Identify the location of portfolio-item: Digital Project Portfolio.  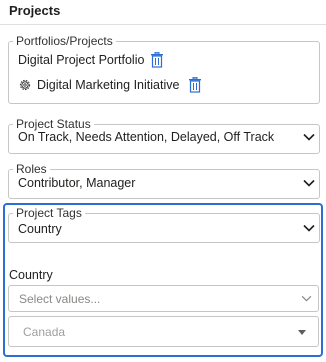
(91, 60).